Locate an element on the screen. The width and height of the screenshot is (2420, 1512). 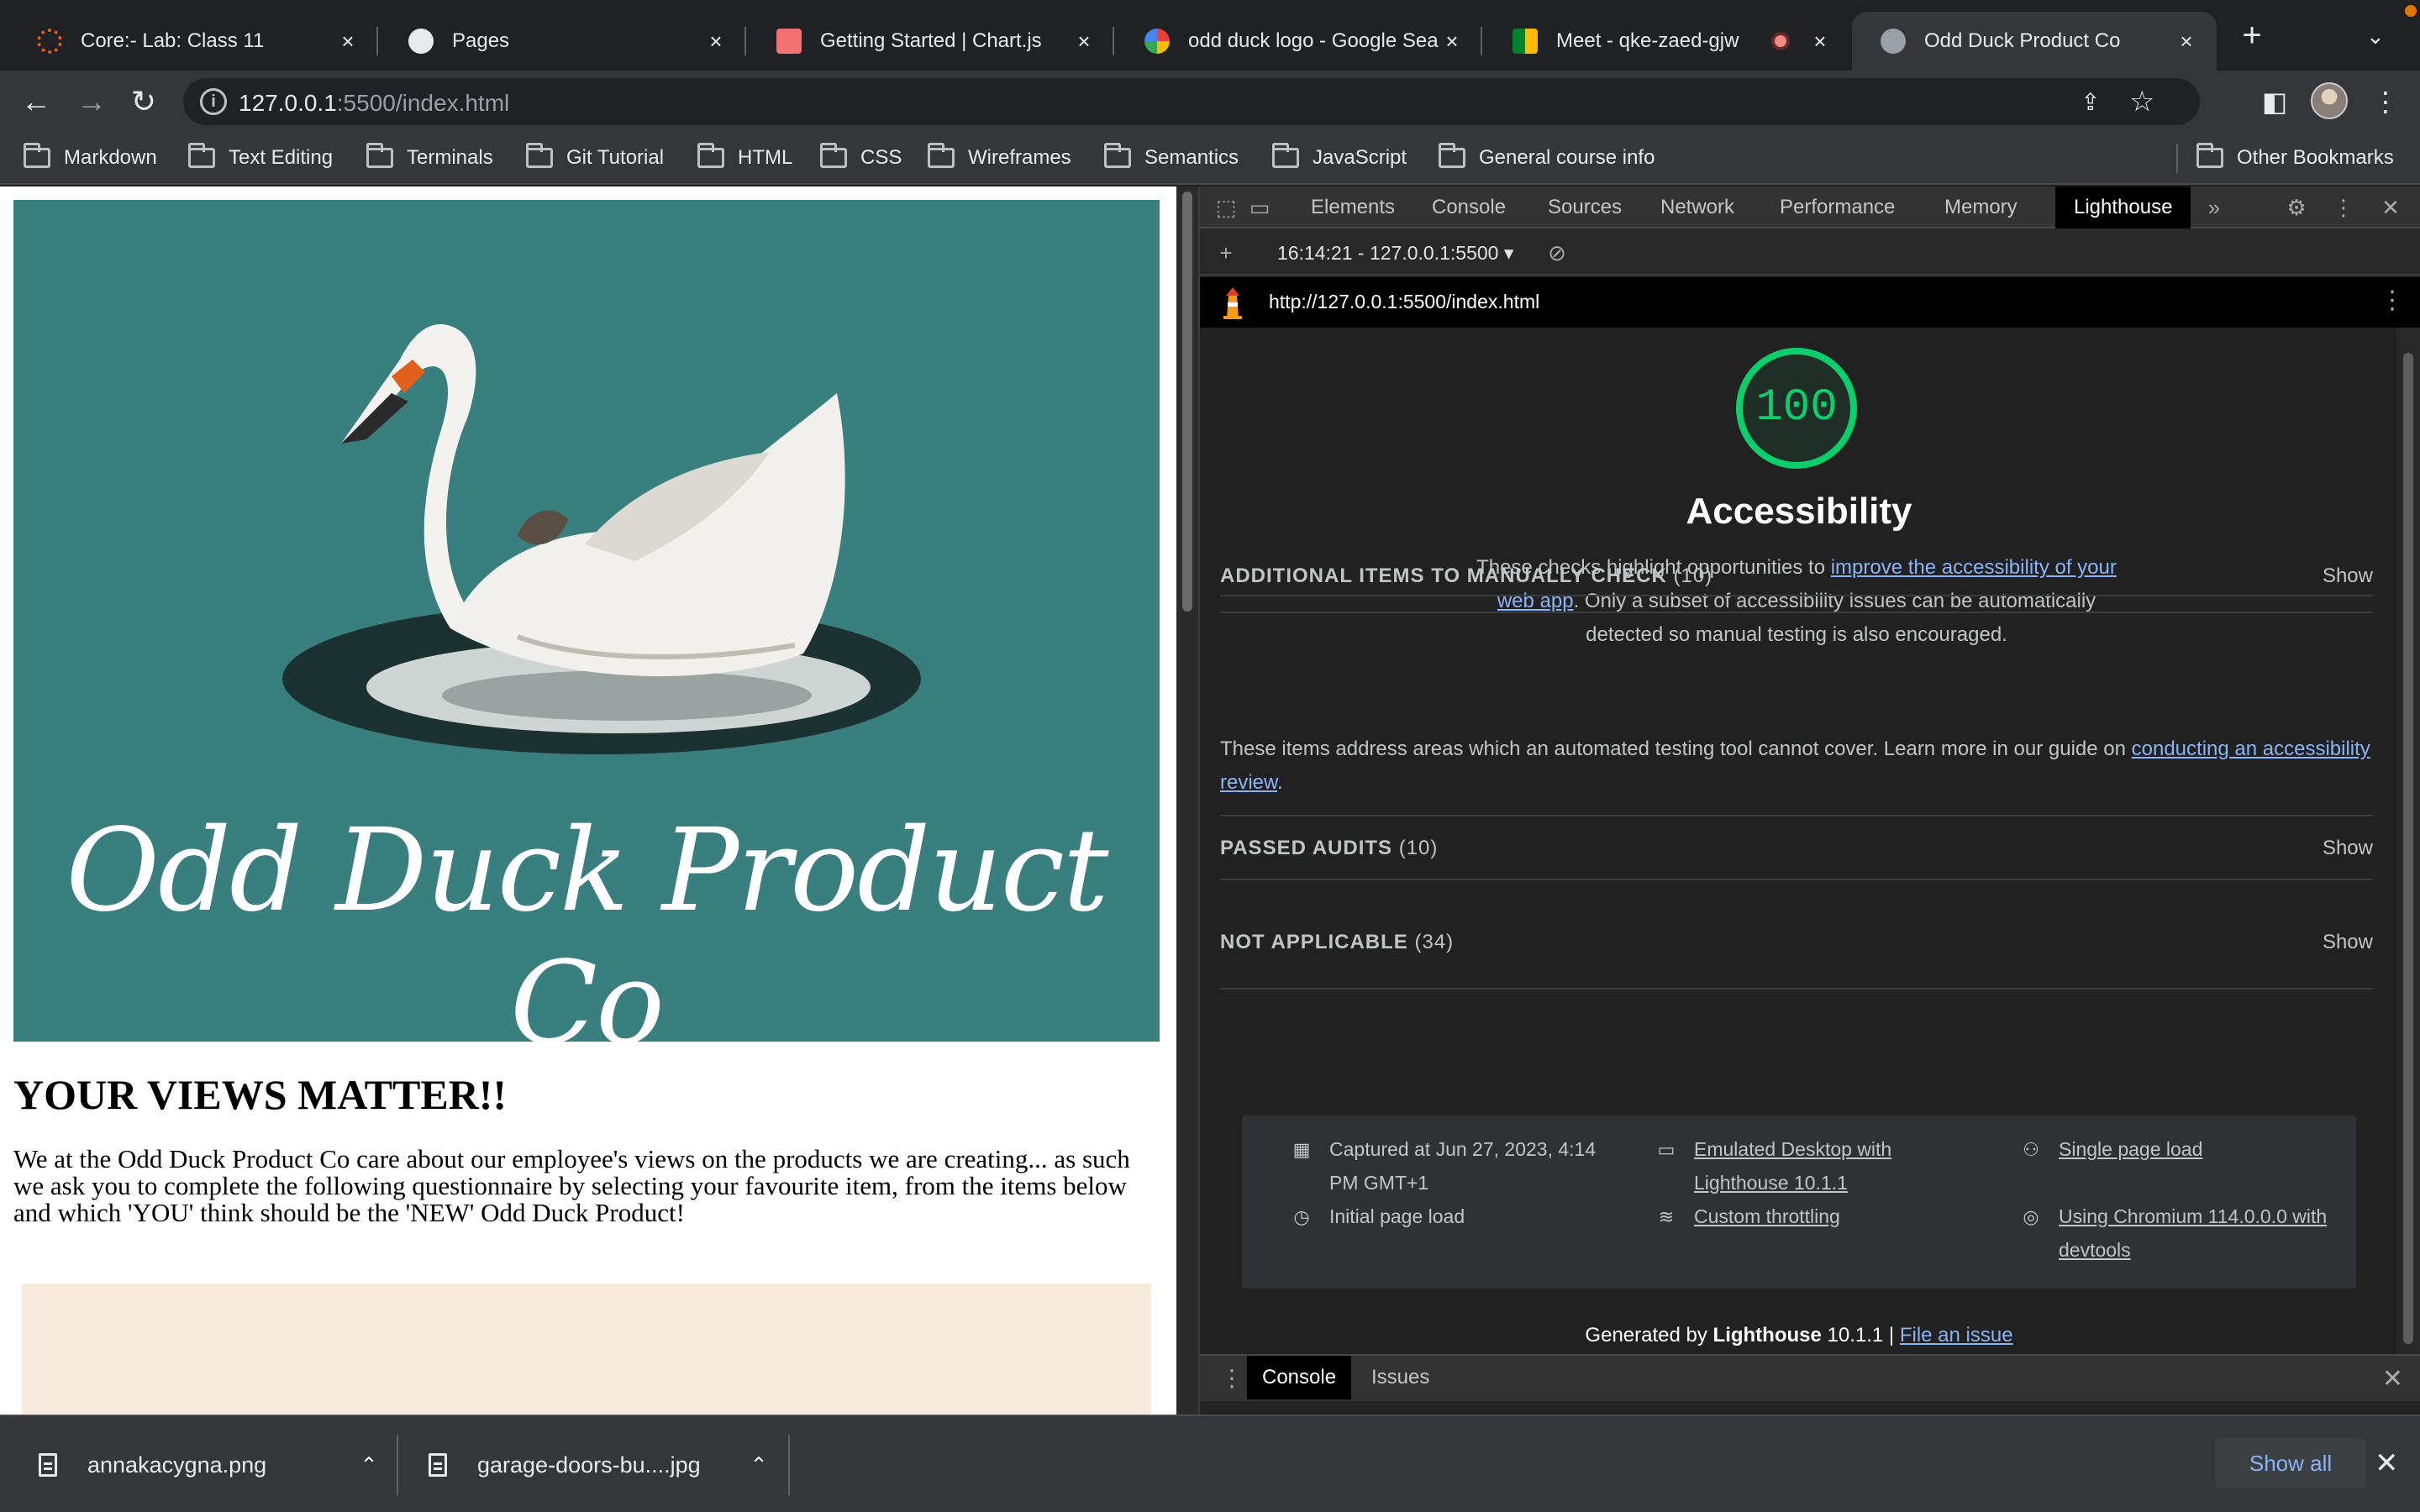
bookmark-javascript: JavaScript is located at coordinates (1339, 158).